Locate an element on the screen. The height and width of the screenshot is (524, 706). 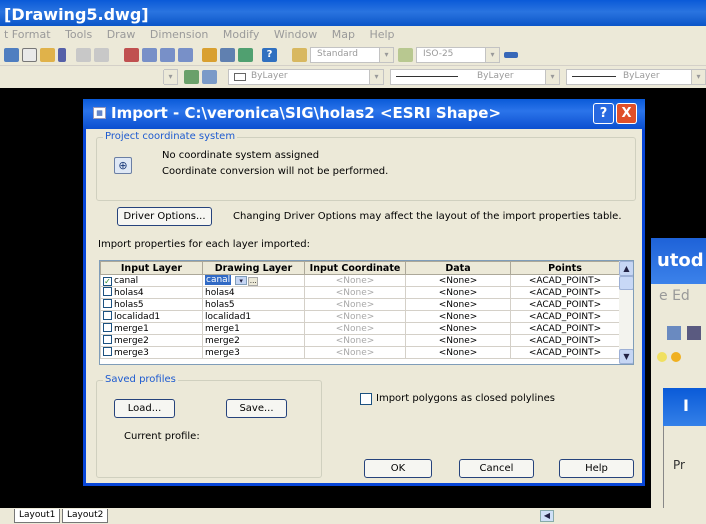
col-input-layer: Input Layer is located at coordinates (151, 268).